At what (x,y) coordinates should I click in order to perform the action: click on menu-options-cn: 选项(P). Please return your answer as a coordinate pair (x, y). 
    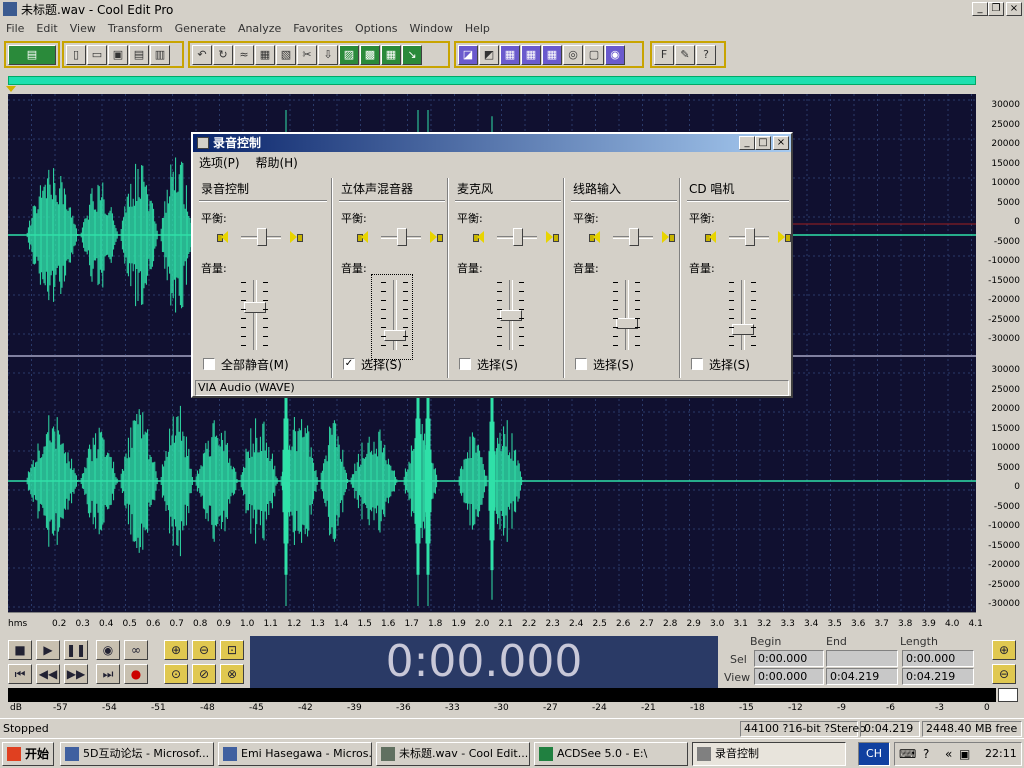
    Looking at the image, I should click on (219, 163).